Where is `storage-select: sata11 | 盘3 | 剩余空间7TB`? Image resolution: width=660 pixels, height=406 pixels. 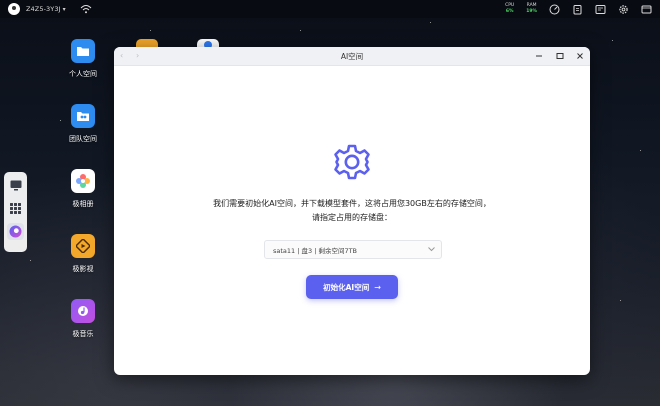 storage-select: sata11 | 盘3 | 剩余空间7TB is located at coordinates (353, 249).